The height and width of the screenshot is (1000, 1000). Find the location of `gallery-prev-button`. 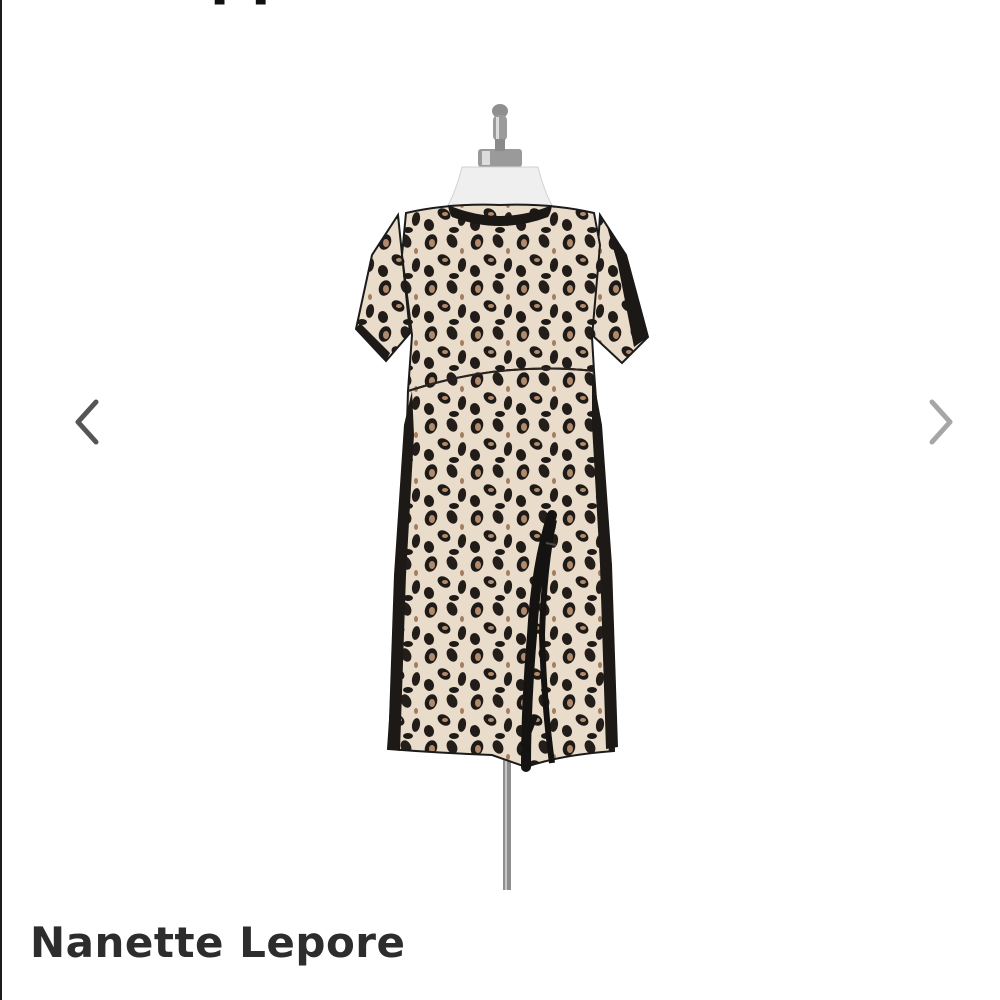

gallery-prev-button is located at coordinates (88, 422).